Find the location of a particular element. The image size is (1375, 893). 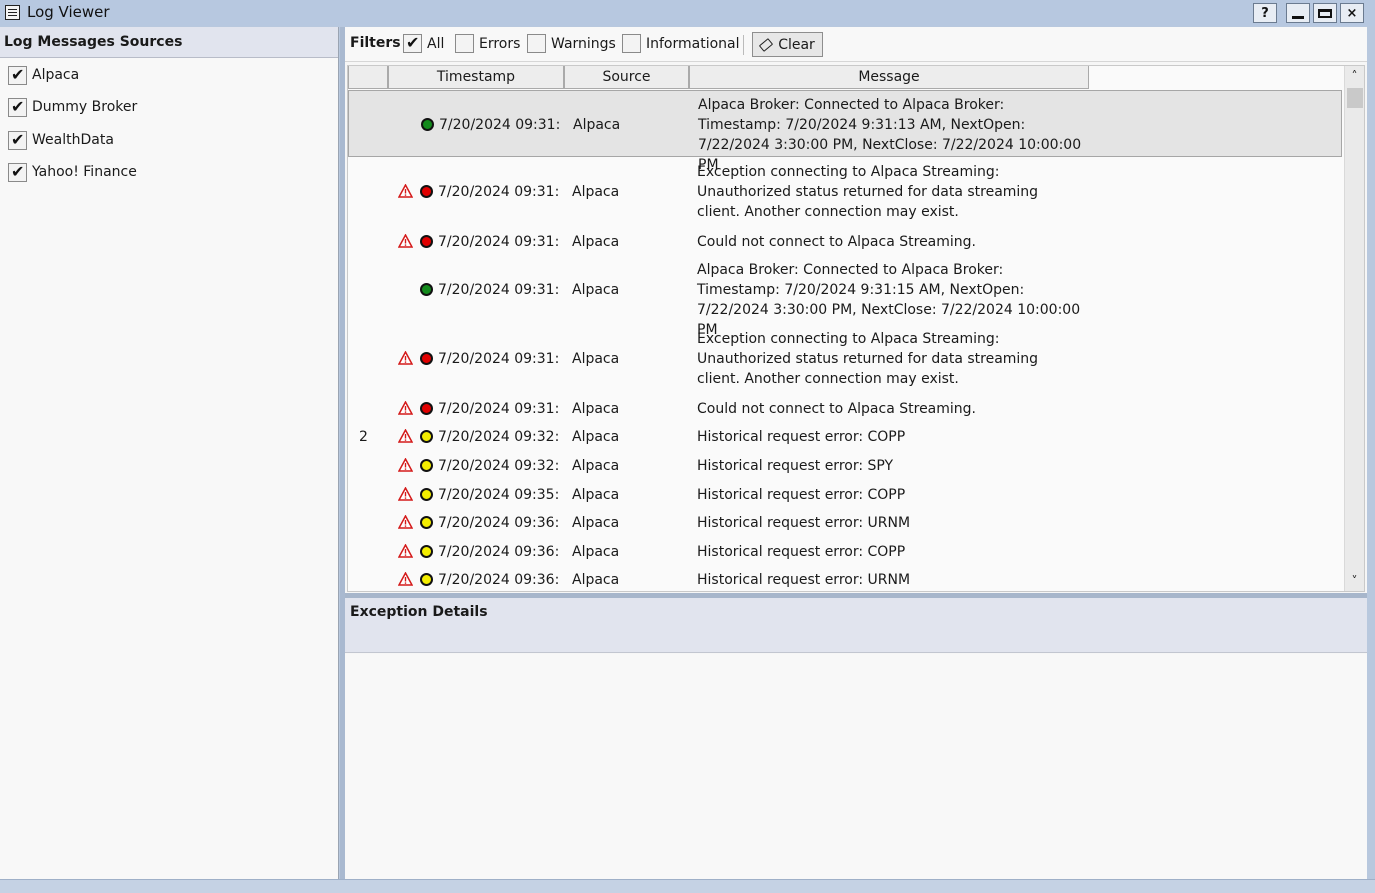

source-label: Alpaca is located at coordinates (56, 75).